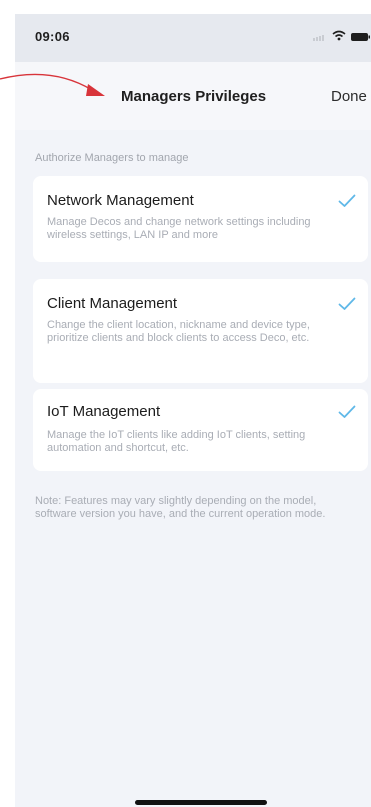 This screenshot has height=807, width=371. Describe the element at coordinates (201, 802) in the screenshot. I see `home-indicator` at that location.